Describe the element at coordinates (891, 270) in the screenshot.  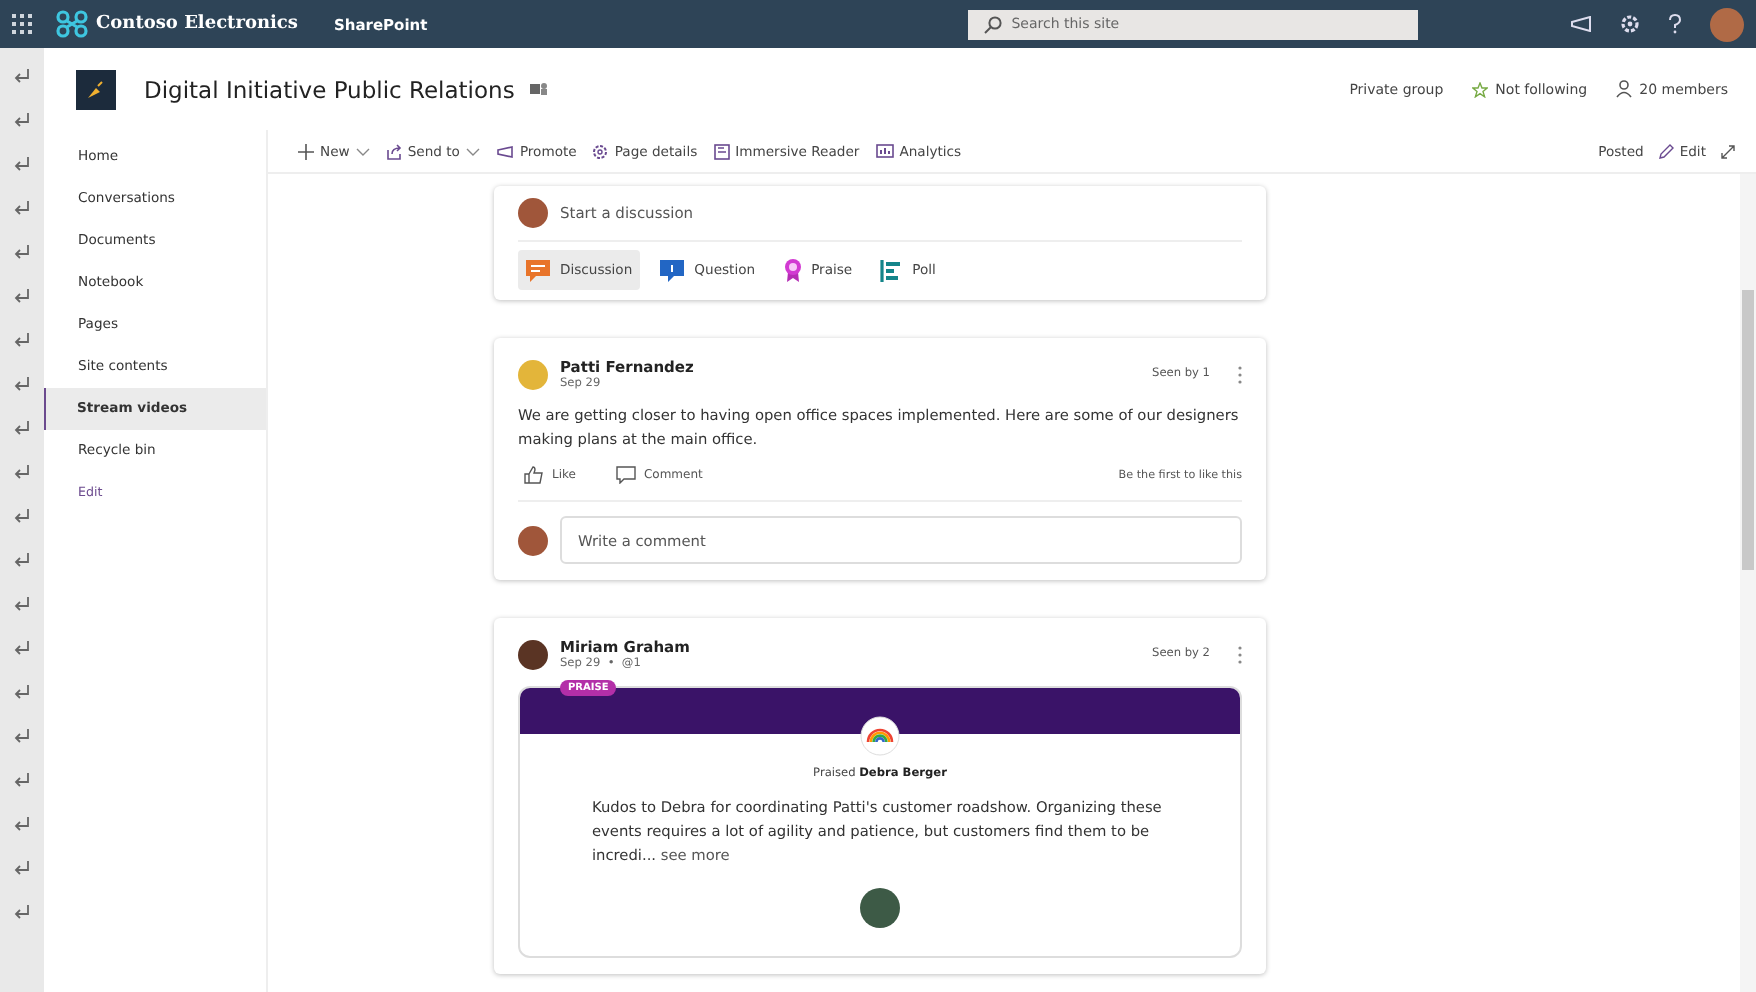
I see `poll-icon` at that location.